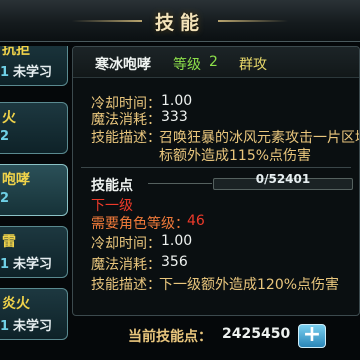 Image resolution: width=360 pixels, height=360 pixels. I want to click on description-label: 技能描述：, so click(126, 138).